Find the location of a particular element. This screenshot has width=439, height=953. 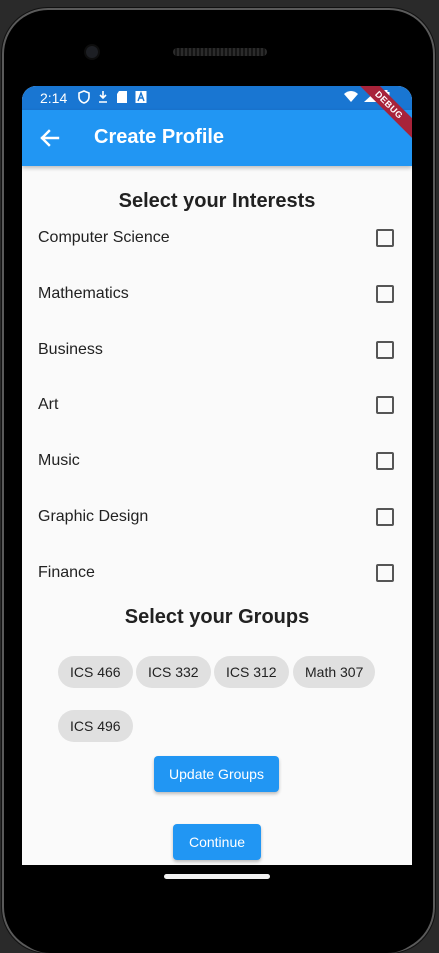

interest-label: Graphic Design is located at coordinates (93, 516).